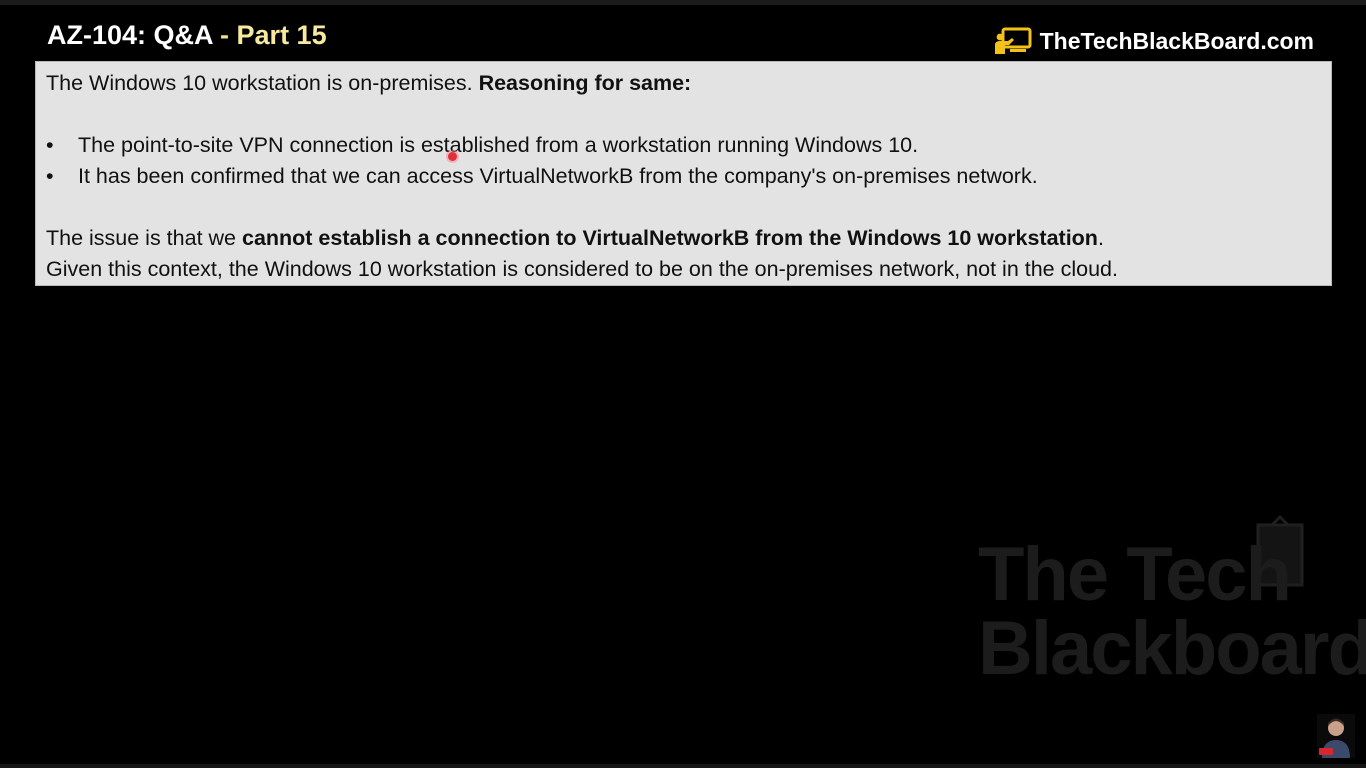 Image resolution: width=1366 pixels, height=768 pixels. What do you see at coordinates (281, 35) in the screenshot?
I see `title-part: Part 15` at bounding box center [281, 35].